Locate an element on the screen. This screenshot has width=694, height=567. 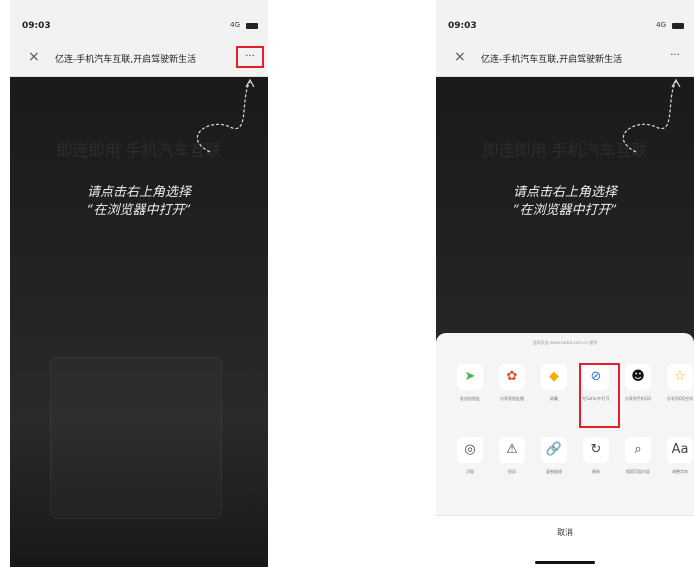
float-icon: ◎ is located at coordinates (470, 450).